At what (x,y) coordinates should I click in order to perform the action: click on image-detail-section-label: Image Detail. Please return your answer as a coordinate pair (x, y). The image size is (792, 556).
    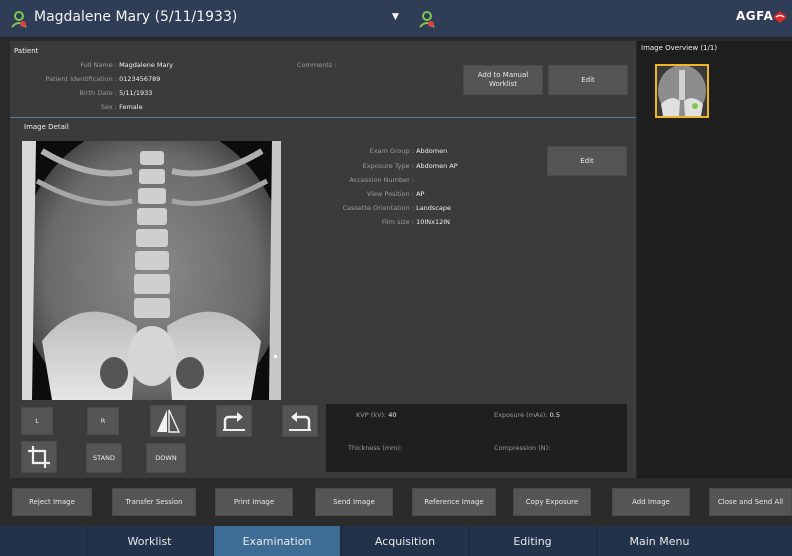
    Looking at the image, I should click on (46, 127).